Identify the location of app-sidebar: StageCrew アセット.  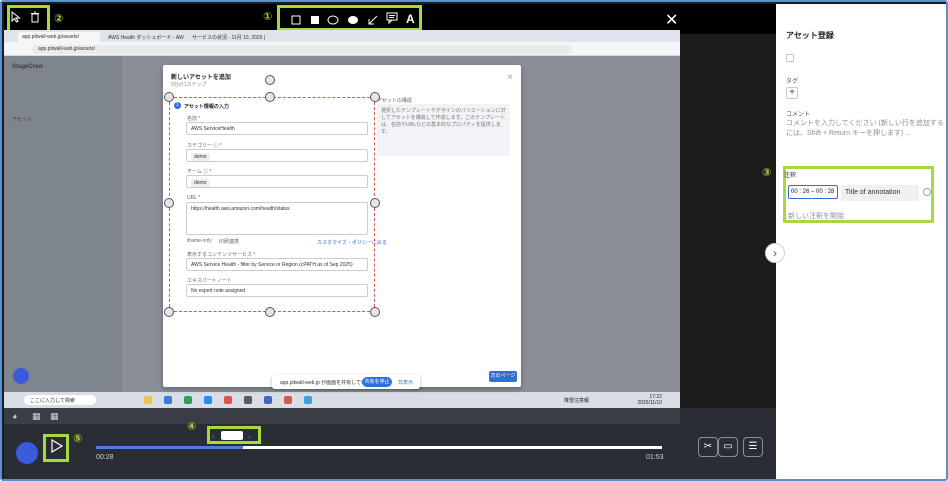
(63, 226).